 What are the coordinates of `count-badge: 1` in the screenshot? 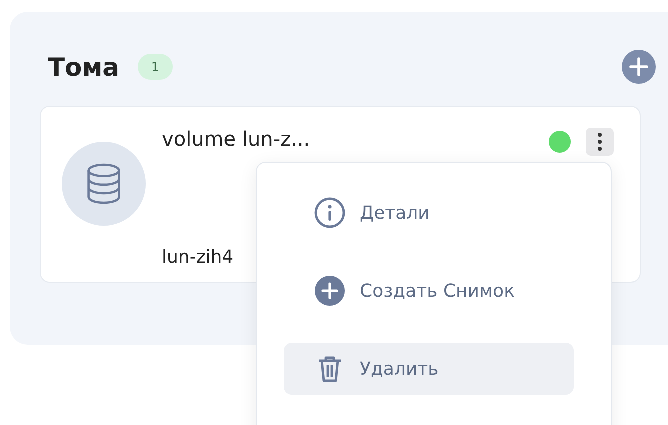 It's located at (156, 67).